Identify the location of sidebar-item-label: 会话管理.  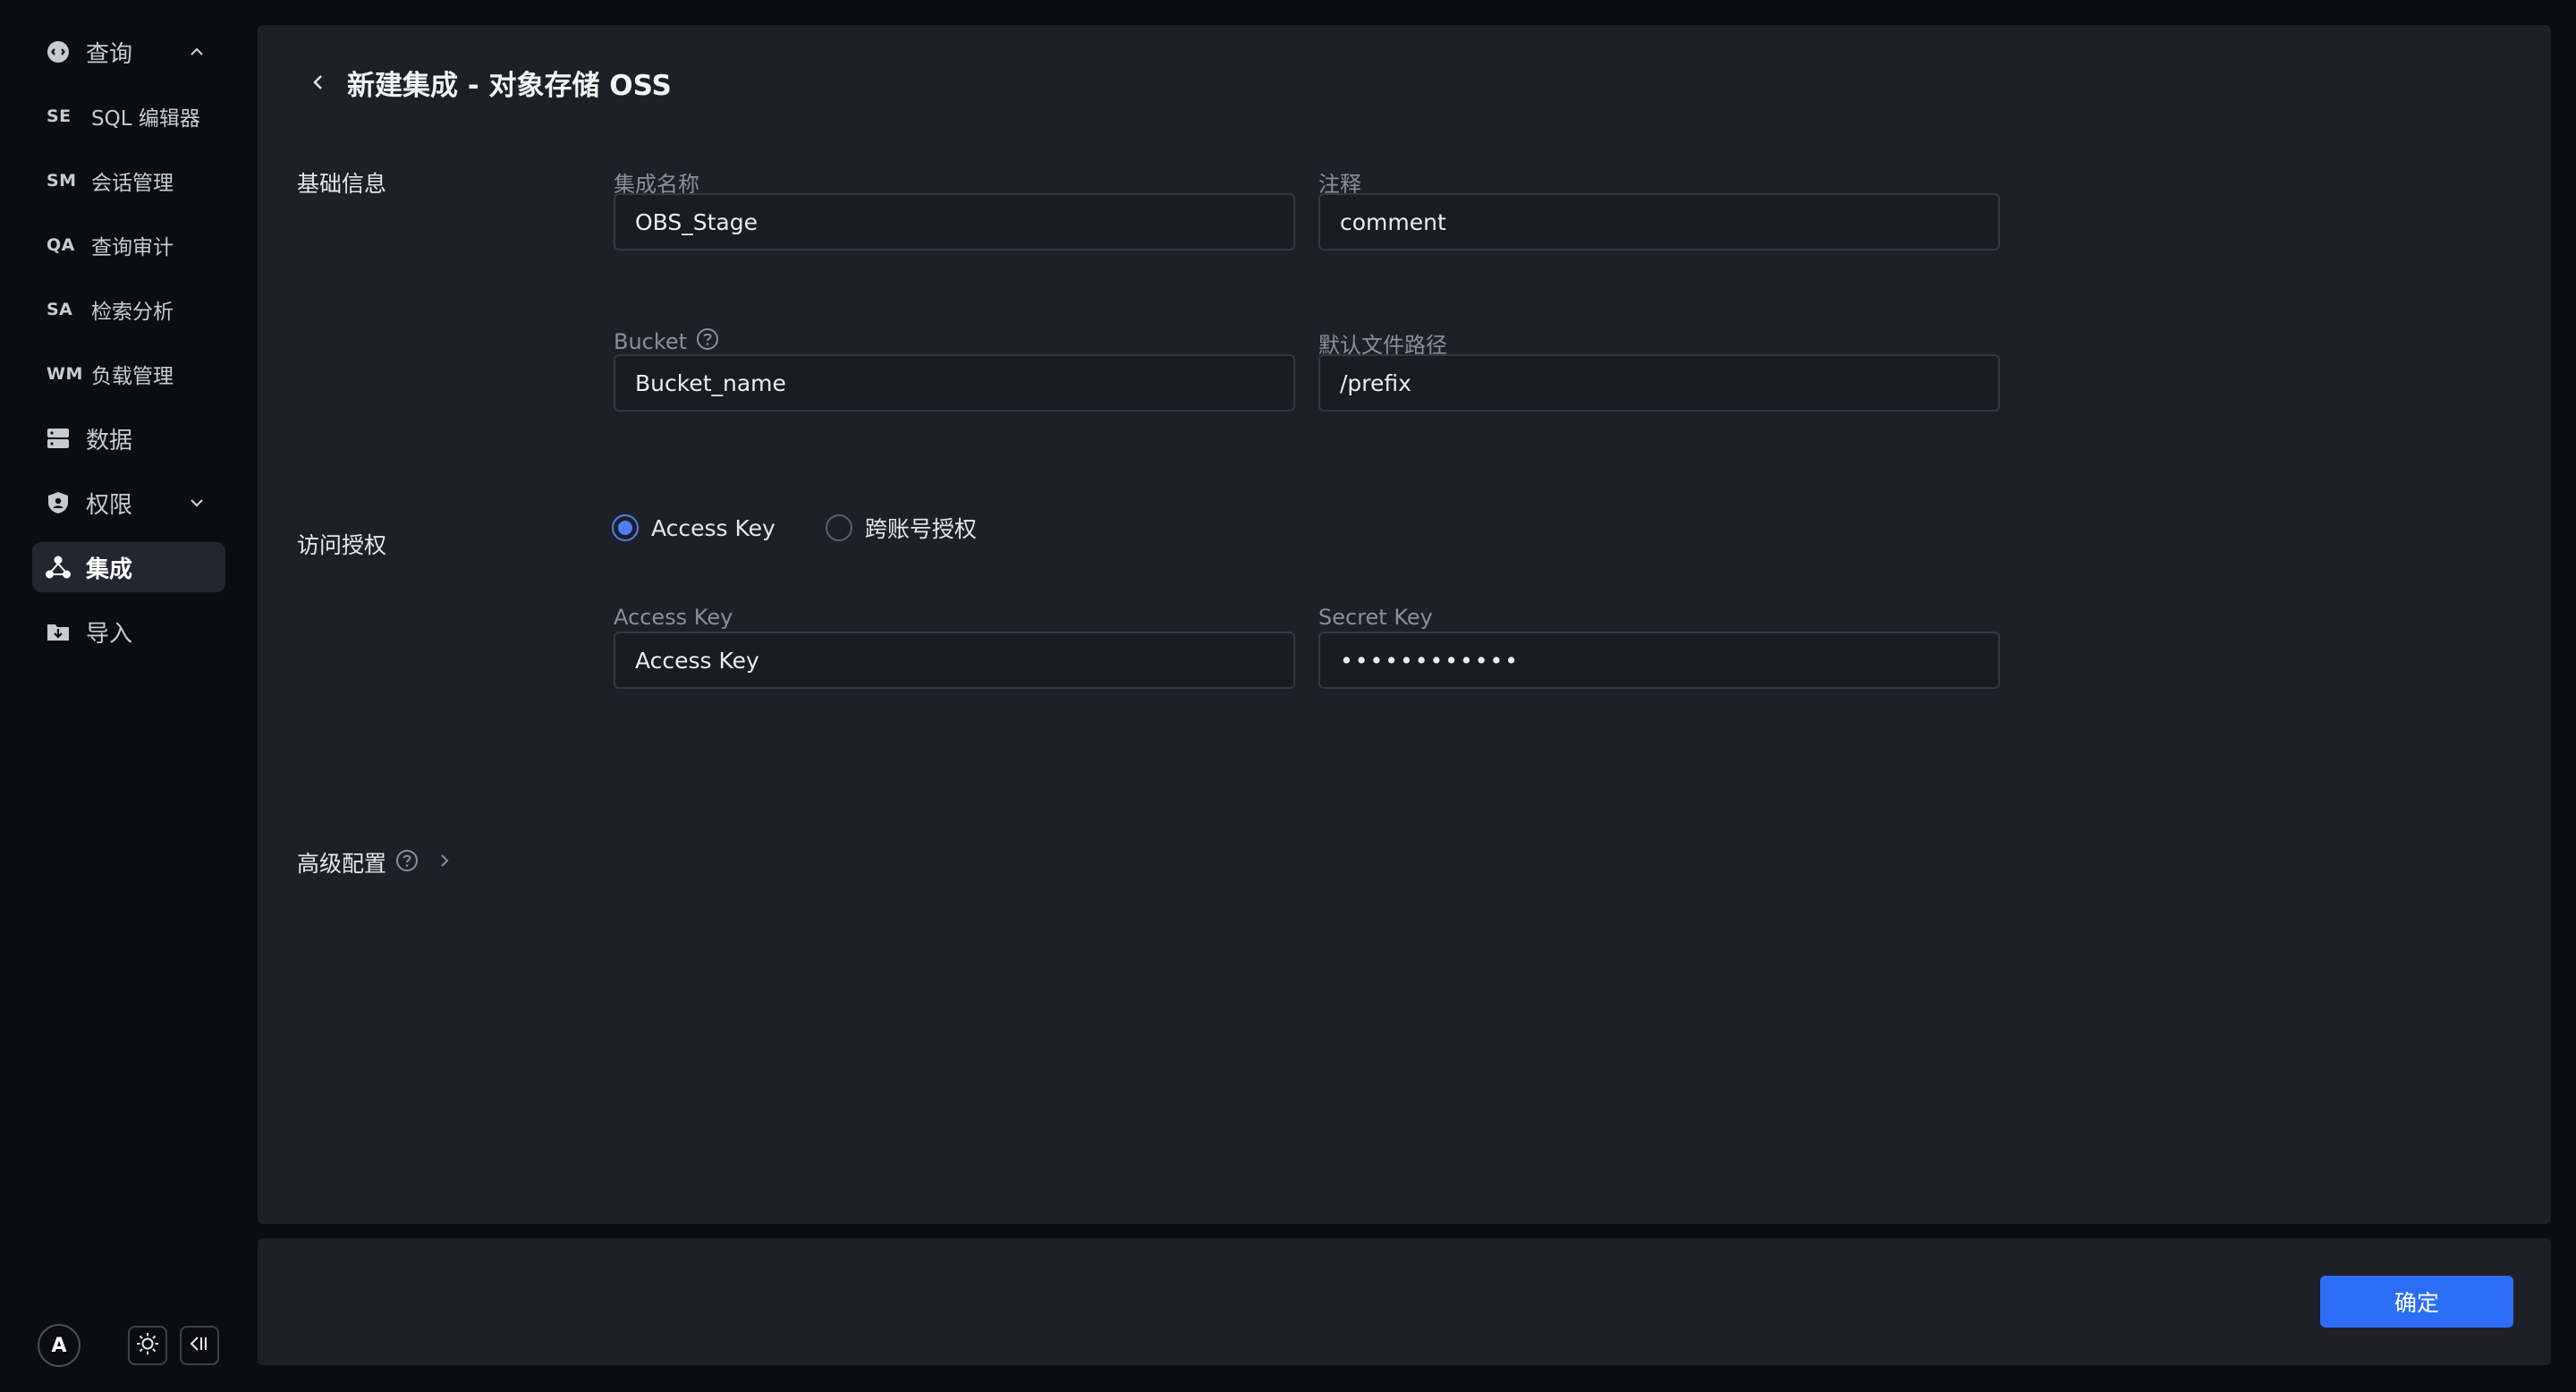
(132, 183).